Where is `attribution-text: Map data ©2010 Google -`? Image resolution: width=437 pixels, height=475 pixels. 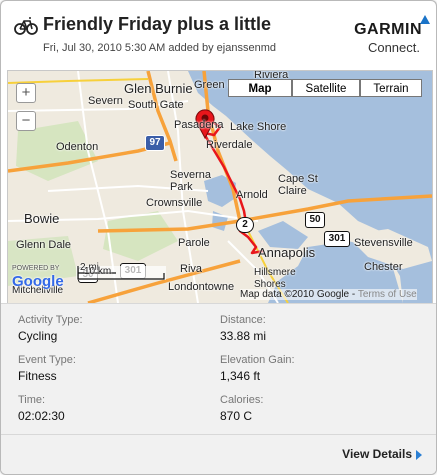
attribution-text: Map data ©2010 Google - is located at coordinates (299, 294).